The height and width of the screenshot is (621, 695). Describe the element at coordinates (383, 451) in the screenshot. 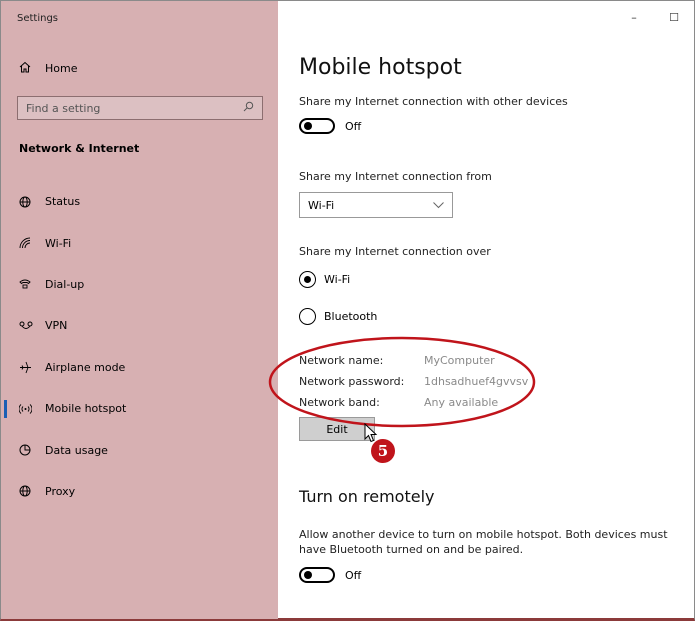

I see `step-badge: 5` at that location.